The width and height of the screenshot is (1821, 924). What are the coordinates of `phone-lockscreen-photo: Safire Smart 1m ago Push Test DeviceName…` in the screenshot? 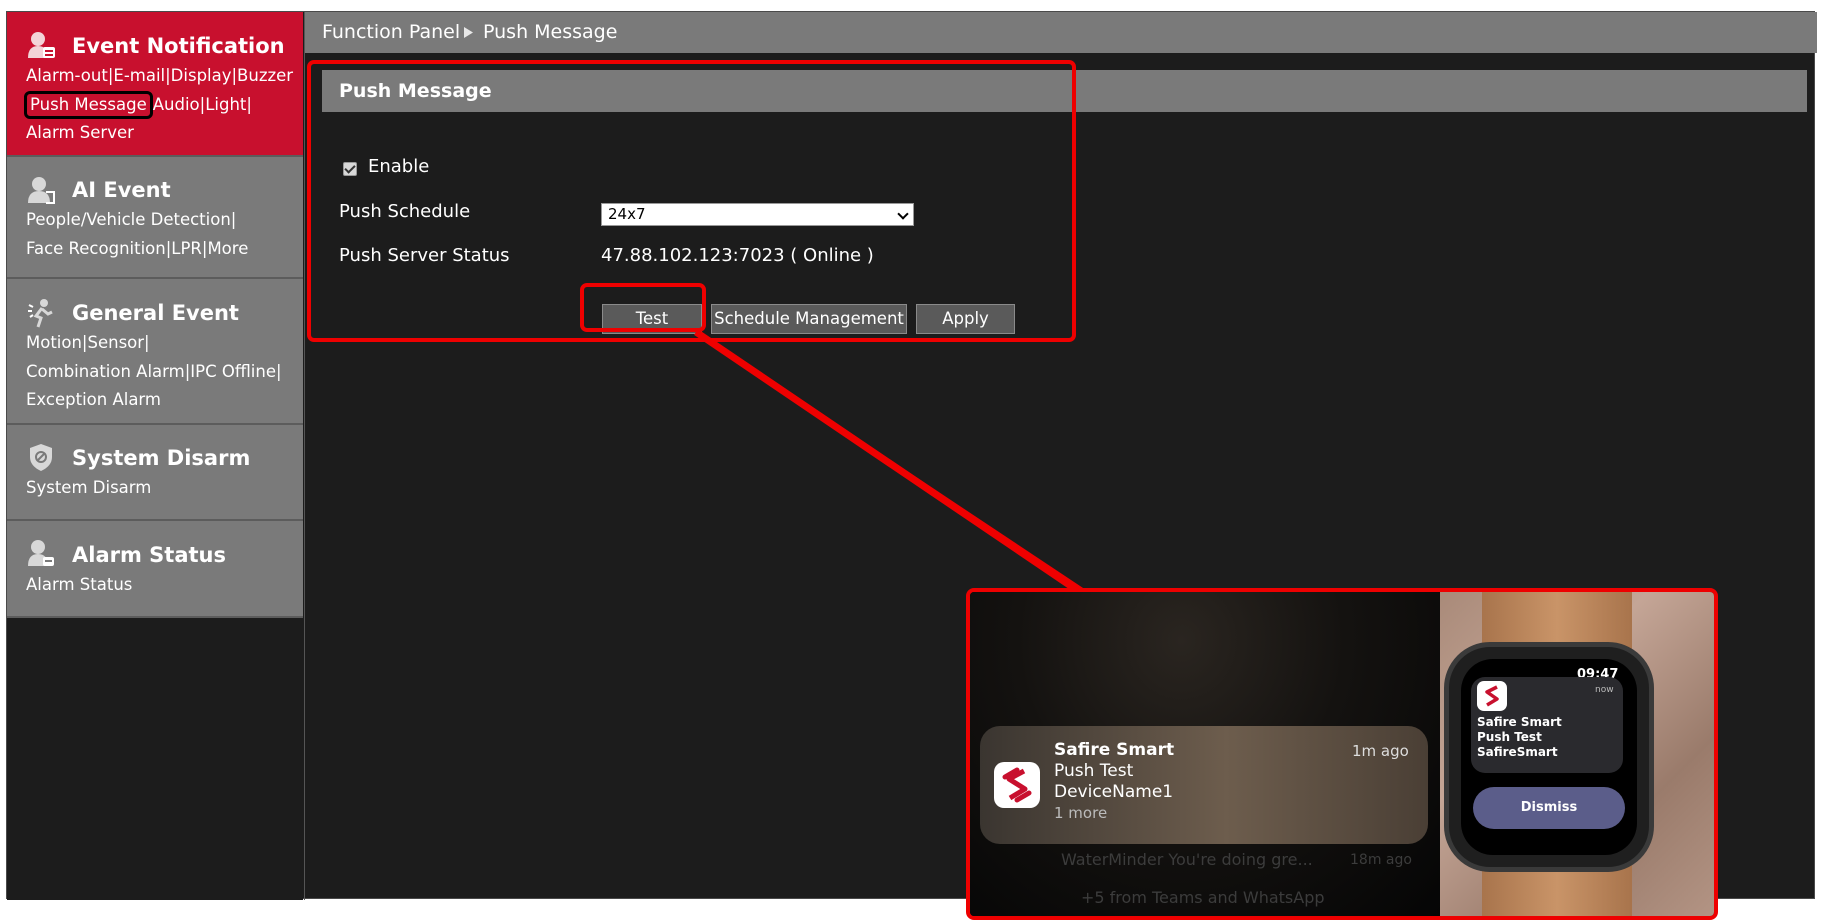 It's located at (1205, 754).